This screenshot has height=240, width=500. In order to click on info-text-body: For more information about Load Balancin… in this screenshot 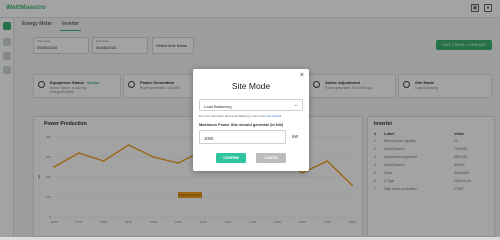, I will do `click(232, 116)`.